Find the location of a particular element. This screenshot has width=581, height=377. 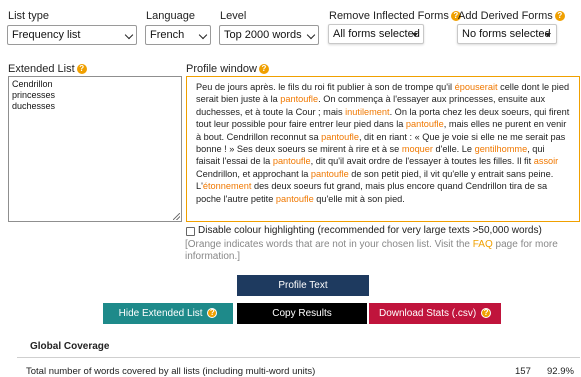

extended-list-item: duchesses is located at coordinates (34, 106).